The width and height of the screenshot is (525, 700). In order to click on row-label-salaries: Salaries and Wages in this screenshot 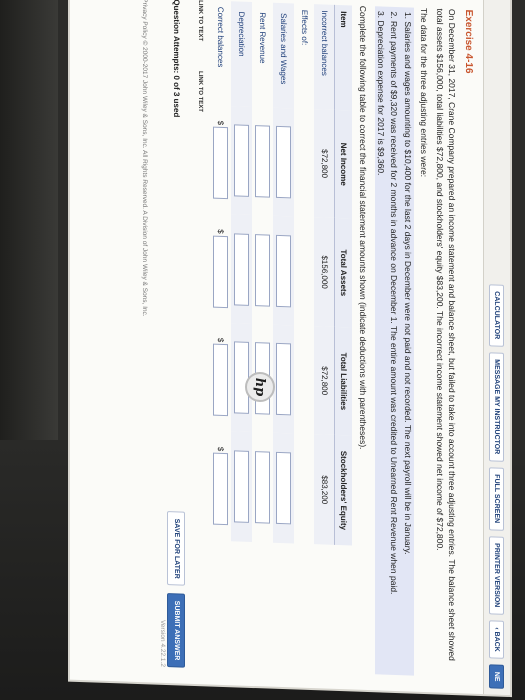, I will do `click(283, 55)`.